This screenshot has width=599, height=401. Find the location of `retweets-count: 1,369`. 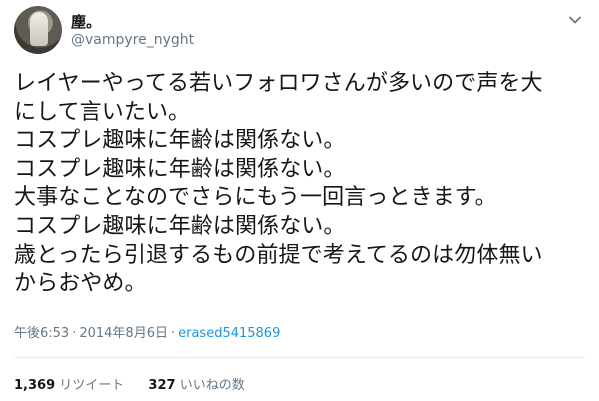

retweets-count: 1,369 is located at coordinates (35, 385).